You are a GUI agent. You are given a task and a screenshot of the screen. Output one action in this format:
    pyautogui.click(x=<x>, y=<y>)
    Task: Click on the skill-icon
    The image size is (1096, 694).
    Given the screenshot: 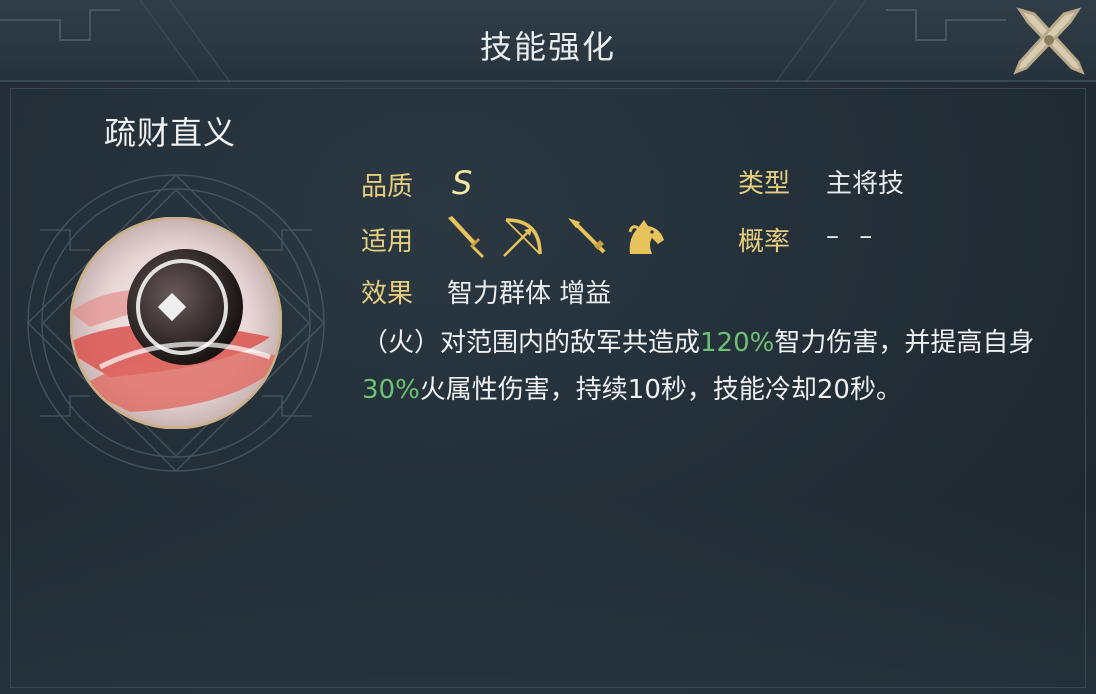 What is the action you would take?
    pyautogui.click(x=176, y=323)
    